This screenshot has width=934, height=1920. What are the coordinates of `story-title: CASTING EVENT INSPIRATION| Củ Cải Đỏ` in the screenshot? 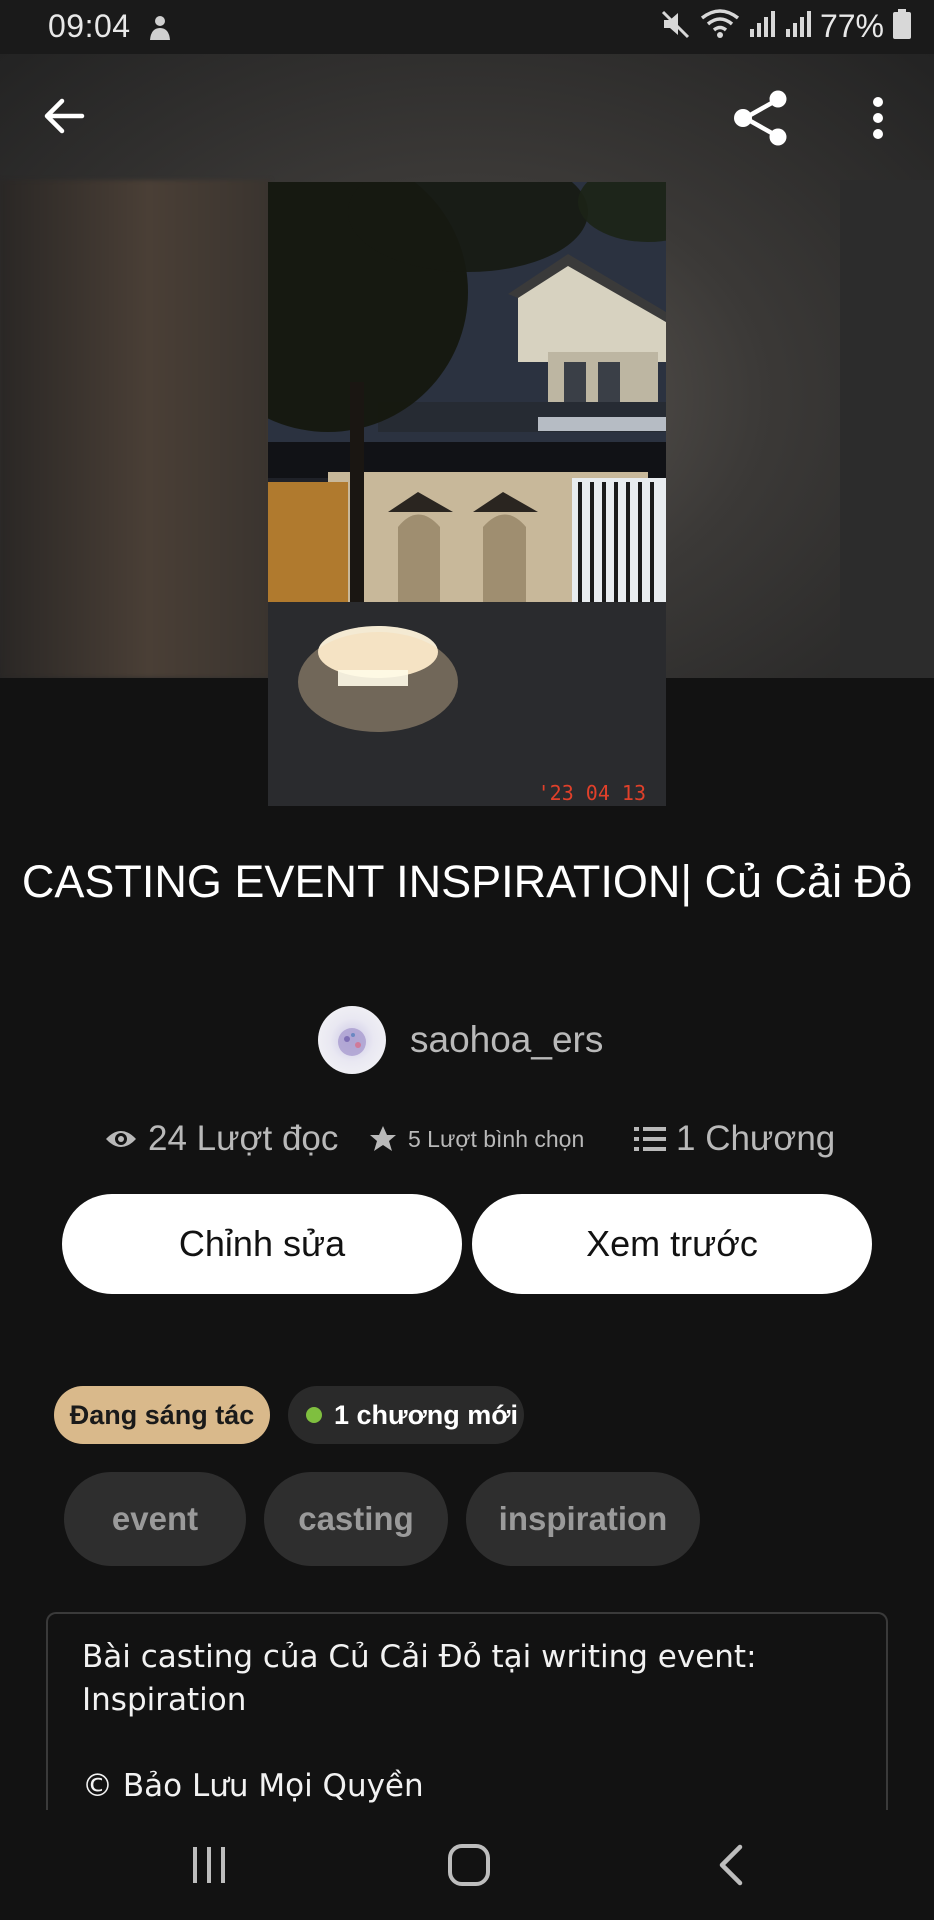 It's located at (467, 881).